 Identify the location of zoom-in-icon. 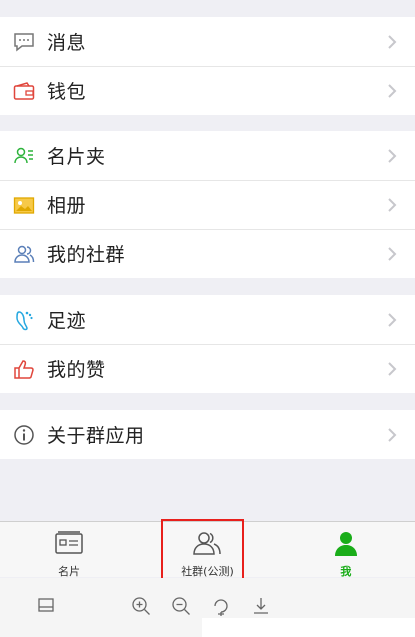
(141, 608).